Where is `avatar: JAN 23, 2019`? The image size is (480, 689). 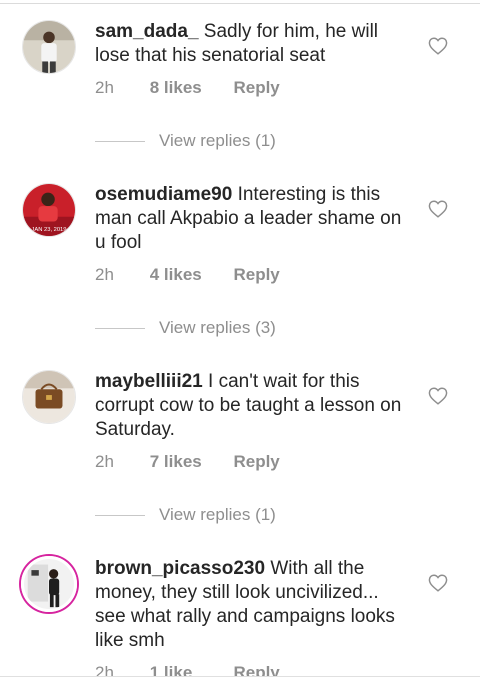 avatar: JAN 23, 2019 is located at coordinates (49, 210).